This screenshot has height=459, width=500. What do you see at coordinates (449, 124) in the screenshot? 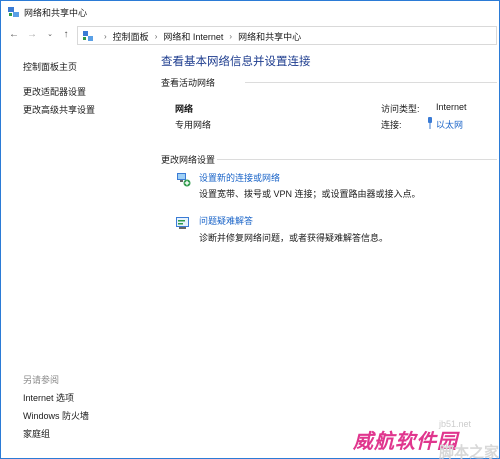
I see `connection-ethernet-link: 以太网` at bounding box center [449, 124].